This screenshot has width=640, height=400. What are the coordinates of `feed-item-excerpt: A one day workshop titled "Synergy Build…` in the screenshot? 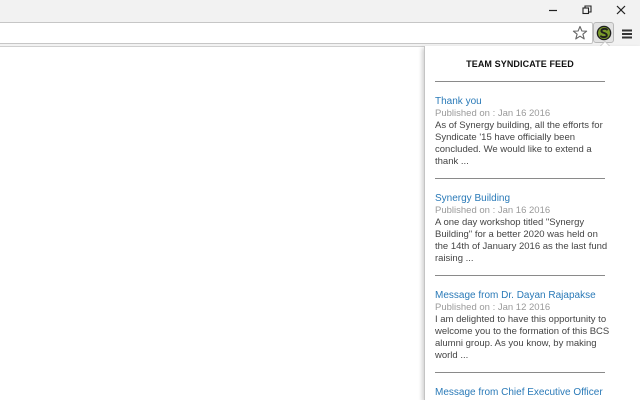 It's located at (521, 240).